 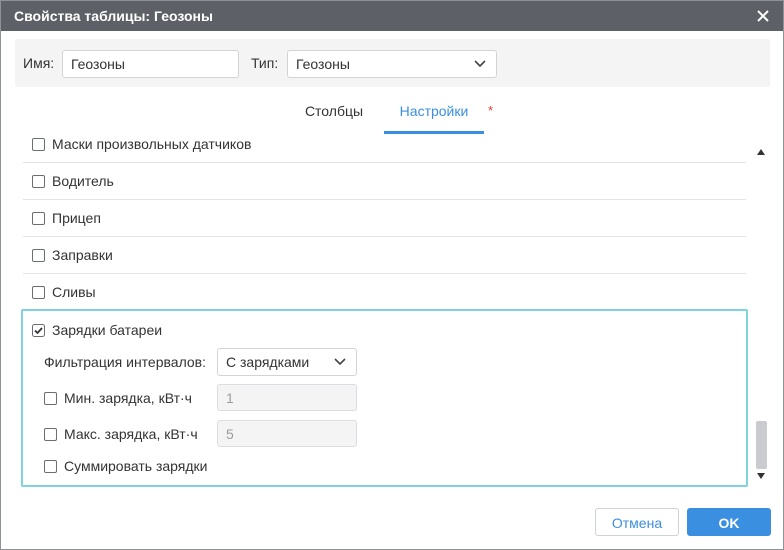 What do you see at coordinates (392, 16) in the screenshot?
I see `dialog-titlebar: Свойства таблицы: Геозоны` at bounding box center [392, 16].